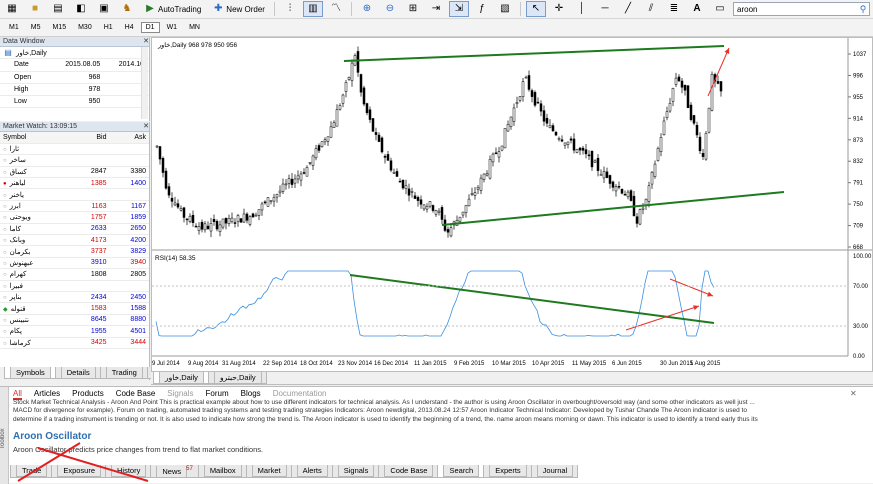  Describe the element at coordinates (268, 471) in the screenshot. I see `terminal-tab-5: Market` at that location.